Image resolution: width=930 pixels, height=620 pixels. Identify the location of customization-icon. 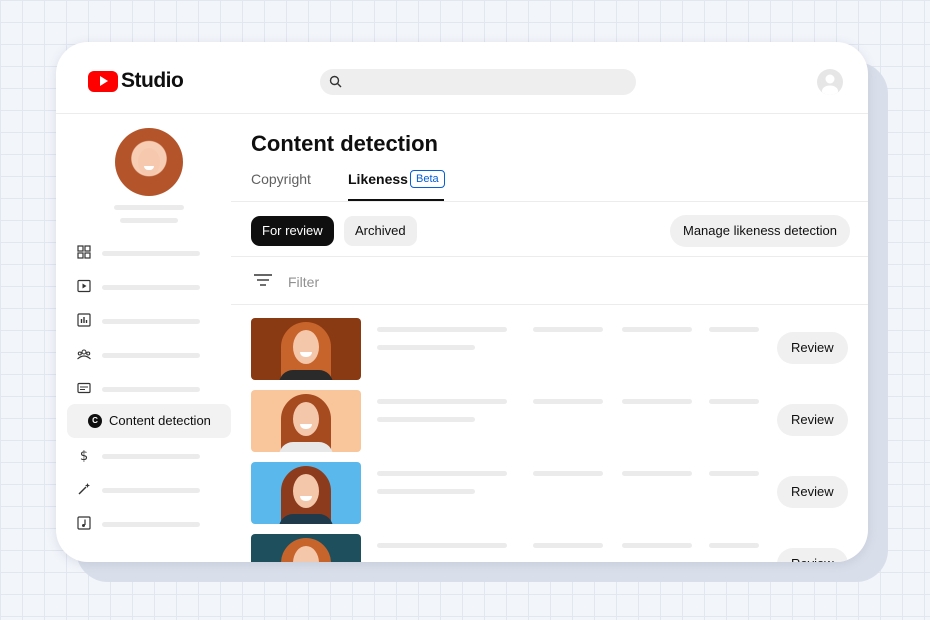
(84, 489).